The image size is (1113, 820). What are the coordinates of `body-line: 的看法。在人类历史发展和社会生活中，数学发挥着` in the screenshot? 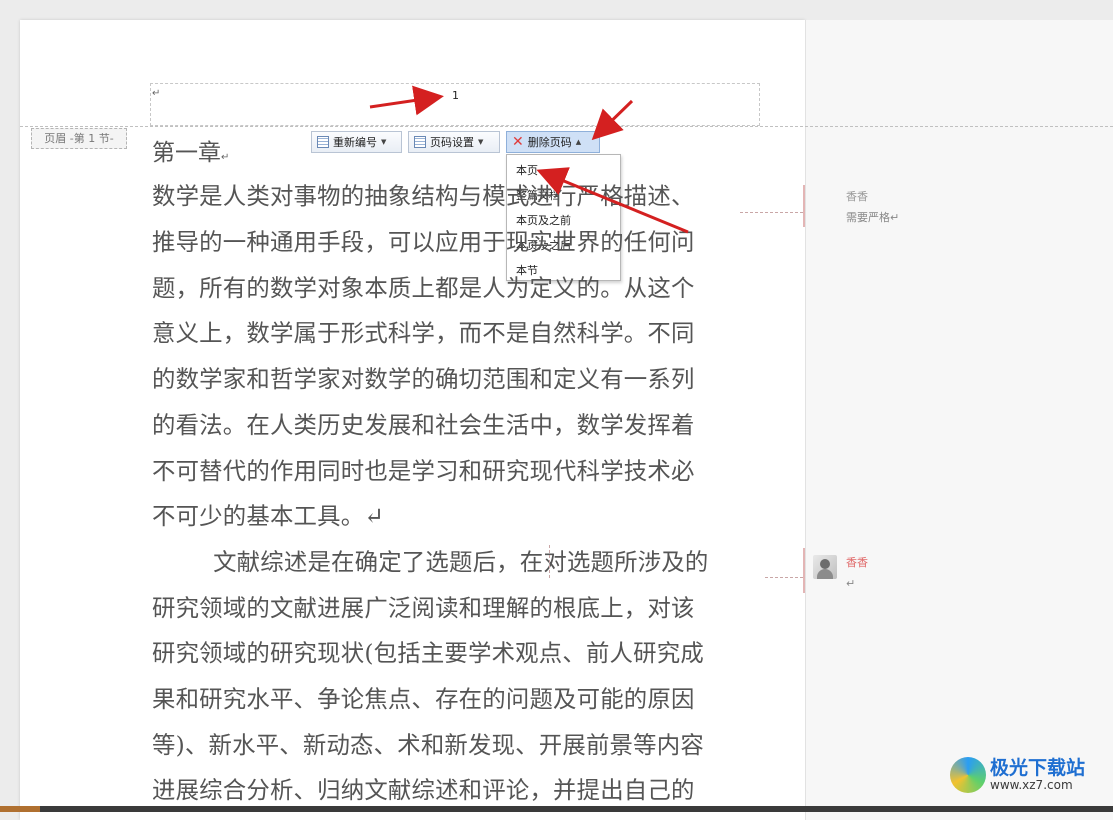 It's located at (423, 425).